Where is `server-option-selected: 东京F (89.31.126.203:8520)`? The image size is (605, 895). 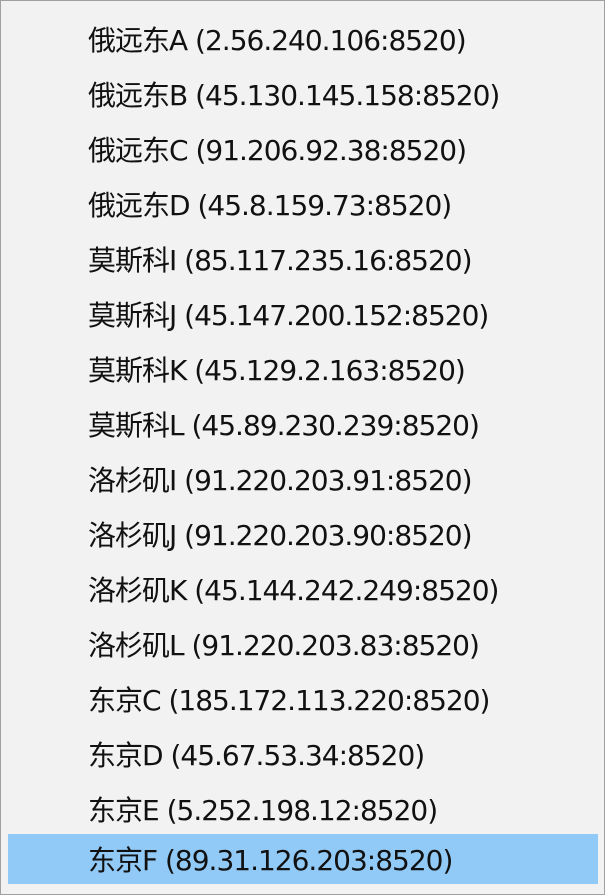
server-option-selected: 东京F (89.31.126.203:8520) is located at coordinates (303, 859).